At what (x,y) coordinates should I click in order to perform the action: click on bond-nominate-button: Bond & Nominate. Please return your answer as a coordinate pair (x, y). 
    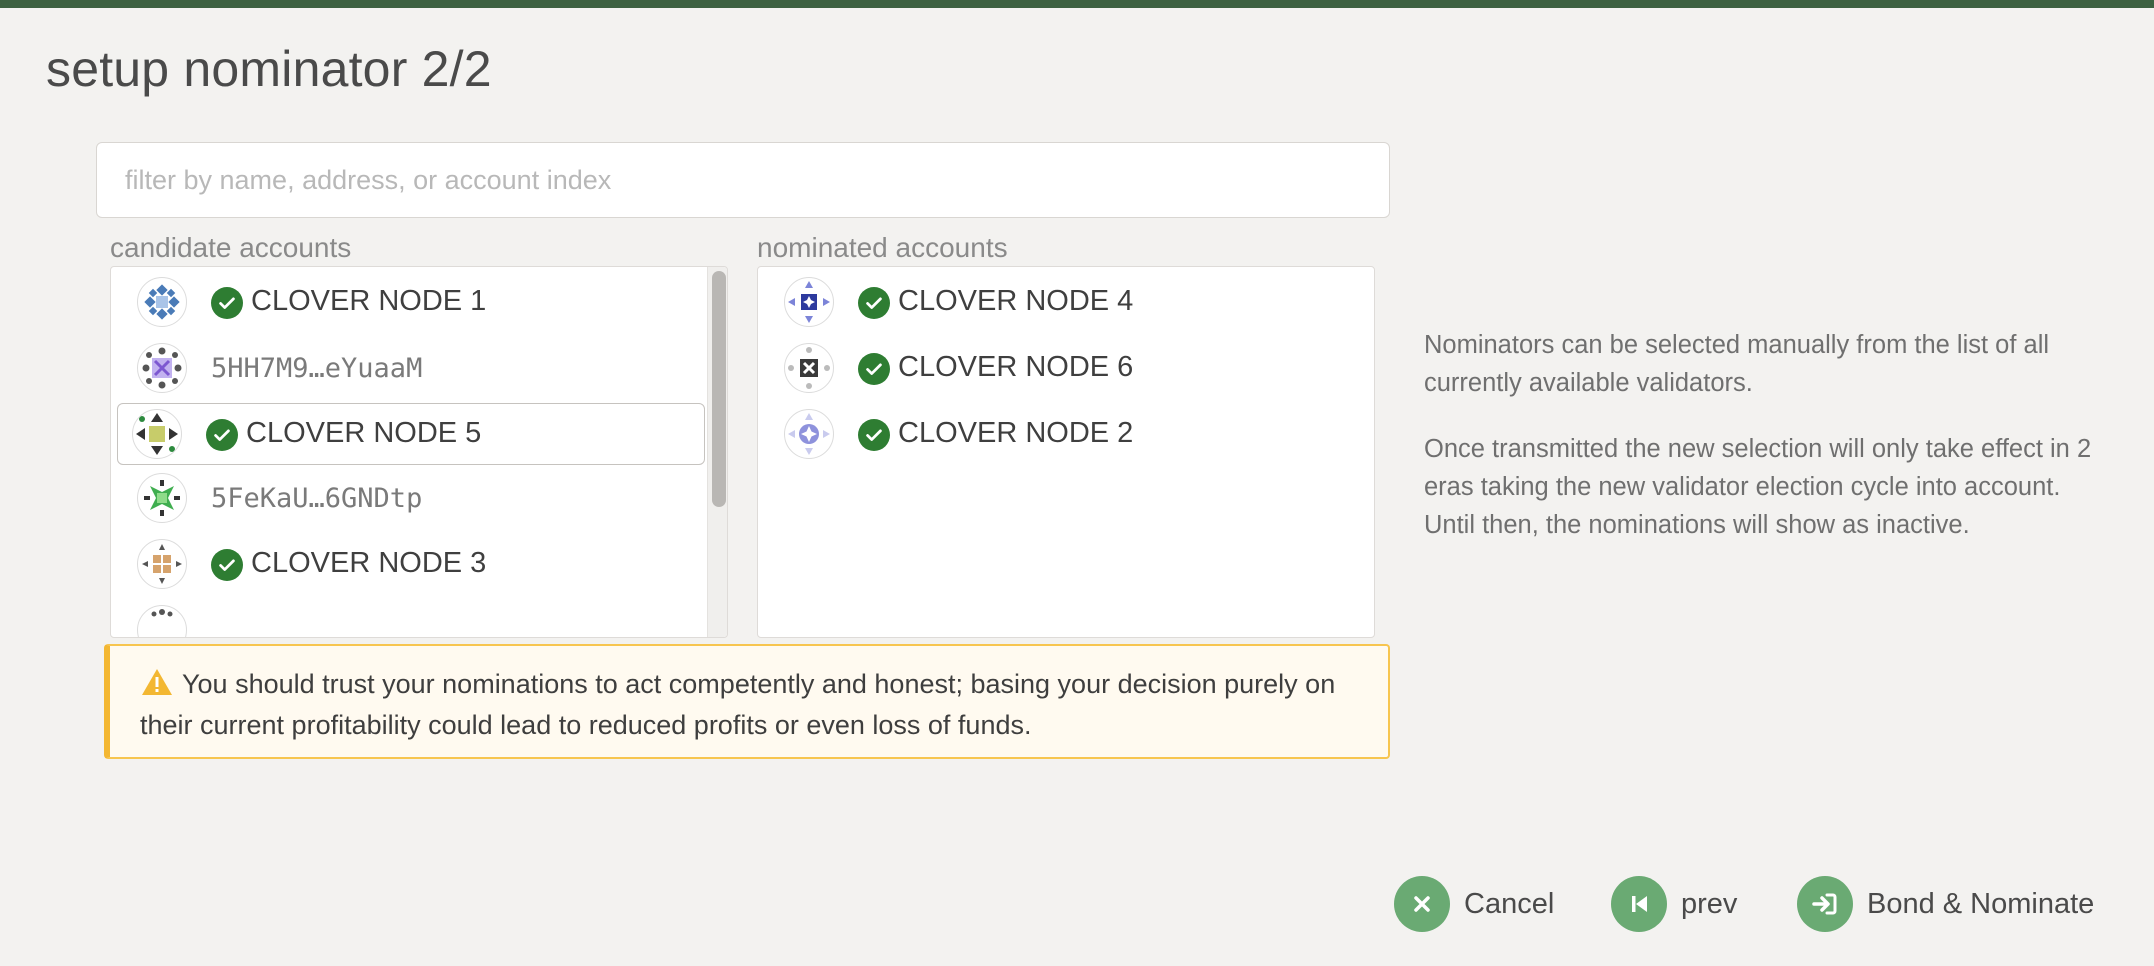
    Looking at the image, I should click on (1945, 904).